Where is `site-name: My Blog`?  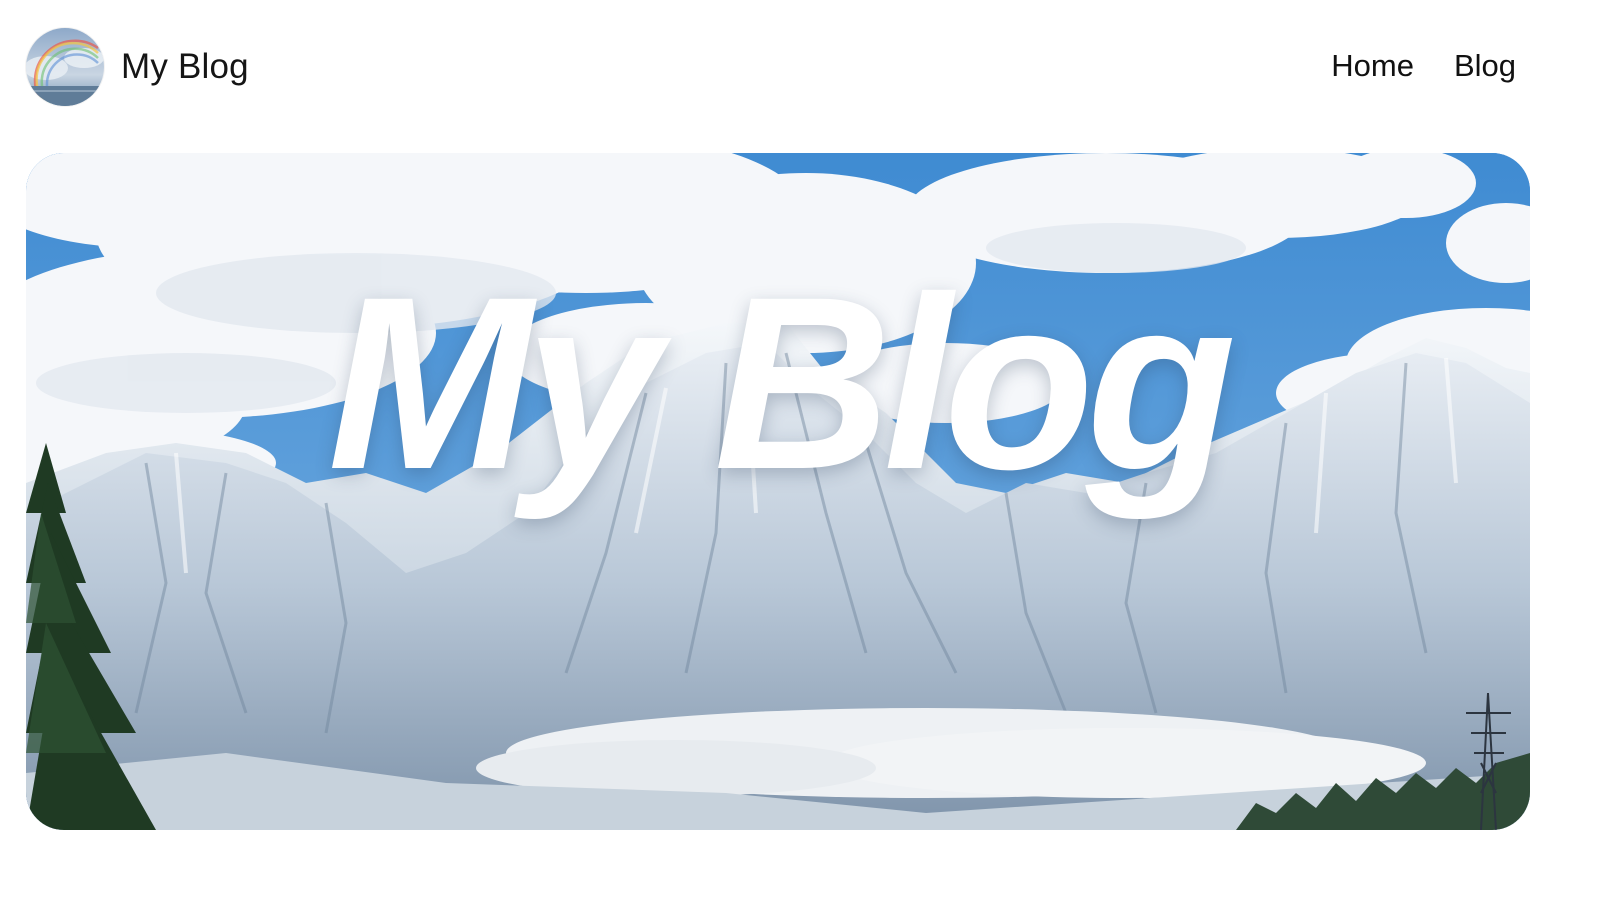 site-name: My Blog is located at coordinates (185, 66).